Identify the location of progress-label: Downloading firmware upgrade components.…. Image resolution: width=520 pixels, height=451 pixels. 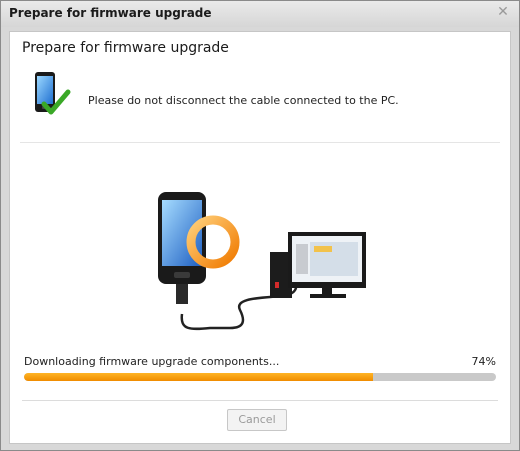
(152, 361).